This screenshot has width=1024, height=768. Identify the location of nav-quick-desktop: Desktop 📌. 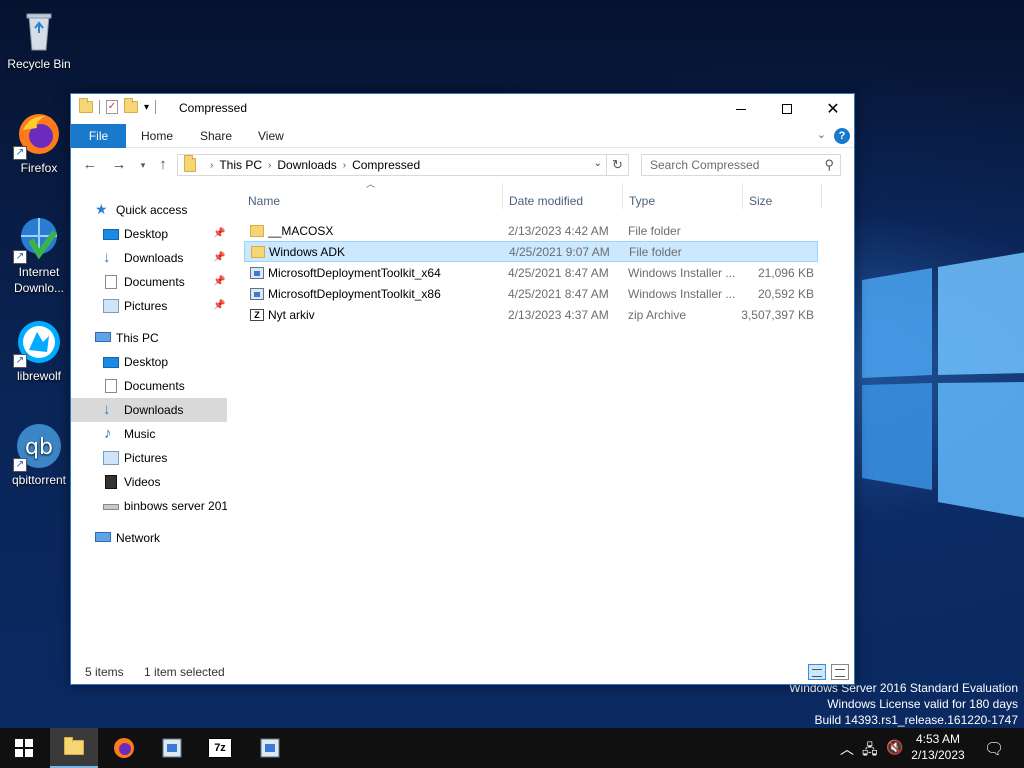
(149, 234).